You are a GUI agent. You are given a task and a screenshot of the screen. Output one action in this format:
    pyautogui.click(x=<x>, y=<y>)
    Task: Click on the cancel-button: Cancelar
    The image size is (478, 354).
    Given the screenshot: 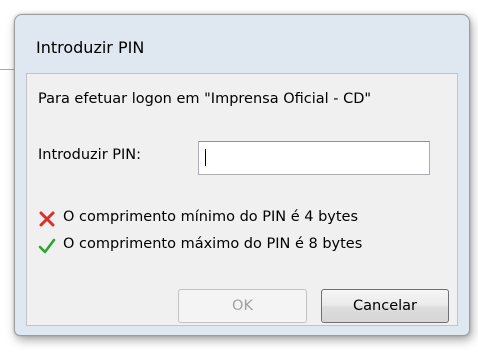 What is the action you would take?
    pyautogui.click(x=385, y=306)
    